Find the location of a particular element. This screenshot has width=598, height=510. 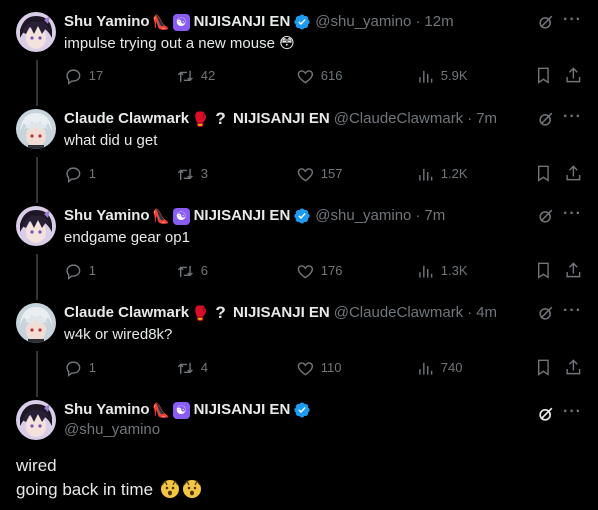

retweet-button: 6 is located at coordinates (192, 271).